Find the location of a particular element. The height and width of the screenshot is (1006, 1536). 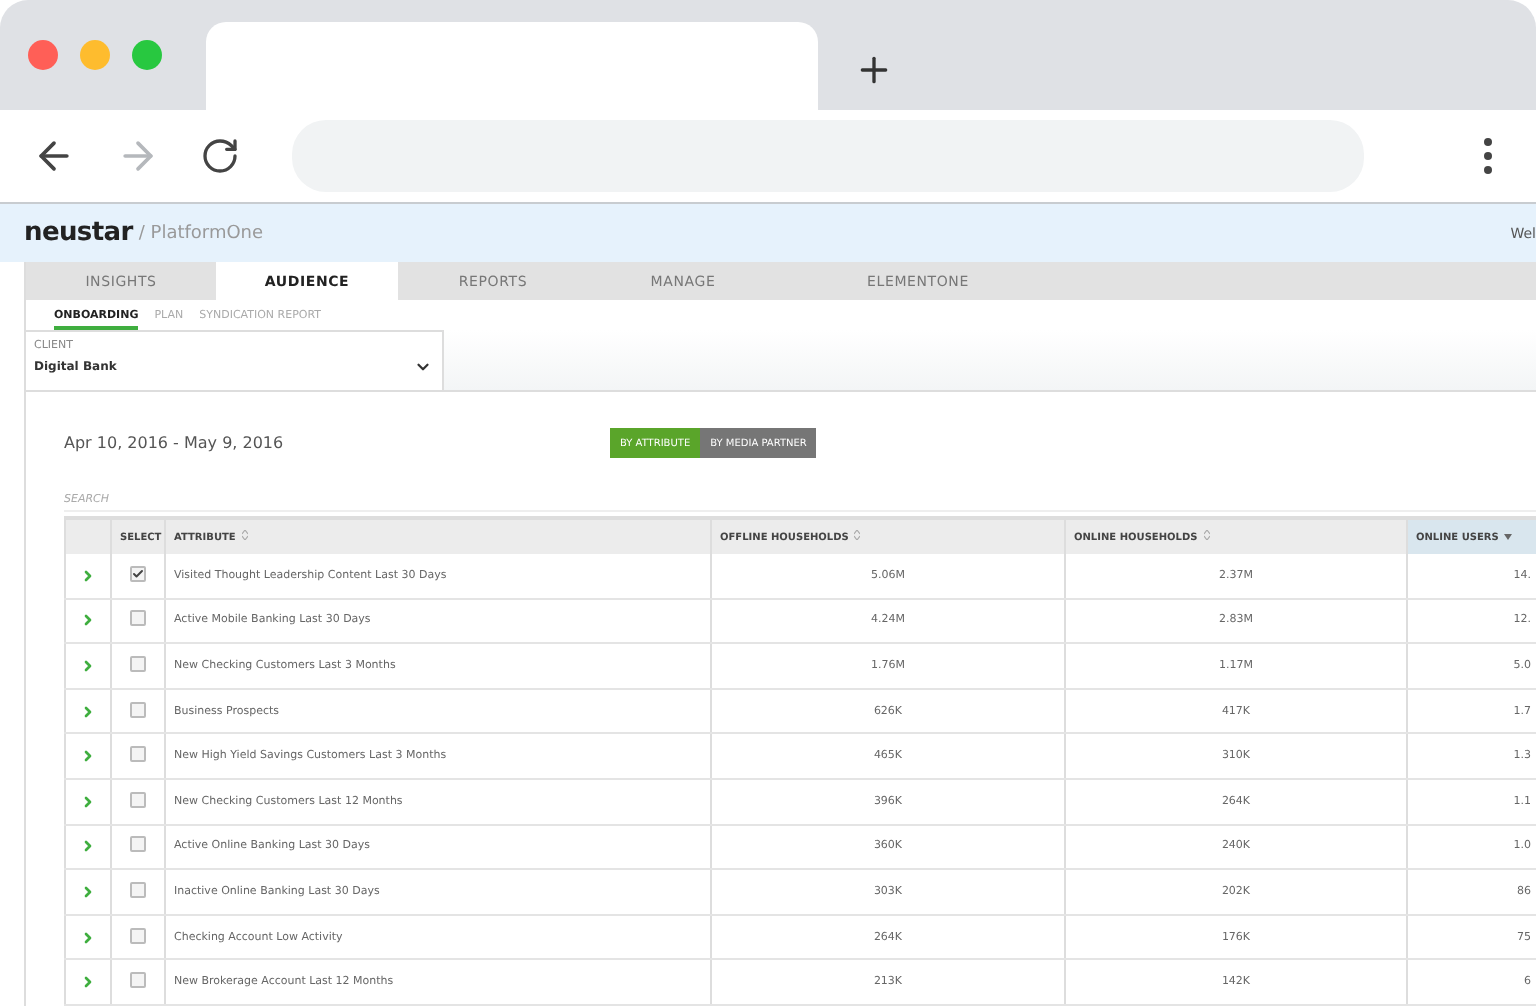

reload-button is located at coordinates (220, 156).